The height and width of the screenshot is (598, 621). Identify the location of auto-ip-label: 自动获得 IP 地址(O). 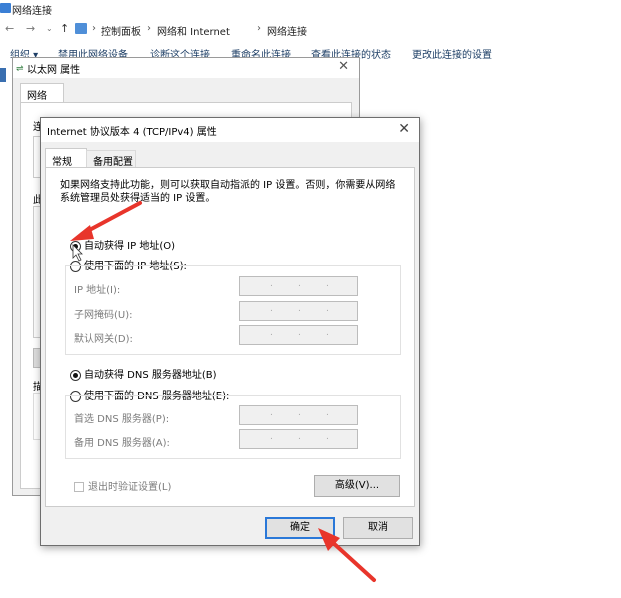
(130, 246).